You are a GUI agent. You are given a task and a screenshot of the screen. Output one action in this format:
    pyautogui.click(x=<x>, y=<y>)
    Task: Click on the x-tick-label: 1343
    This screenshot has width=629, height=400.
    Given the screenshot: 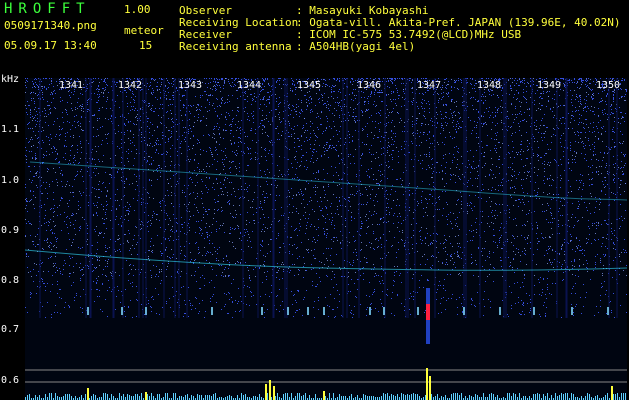 What is the action you would take?
    pyautogui.click(x=190, y=85)
    